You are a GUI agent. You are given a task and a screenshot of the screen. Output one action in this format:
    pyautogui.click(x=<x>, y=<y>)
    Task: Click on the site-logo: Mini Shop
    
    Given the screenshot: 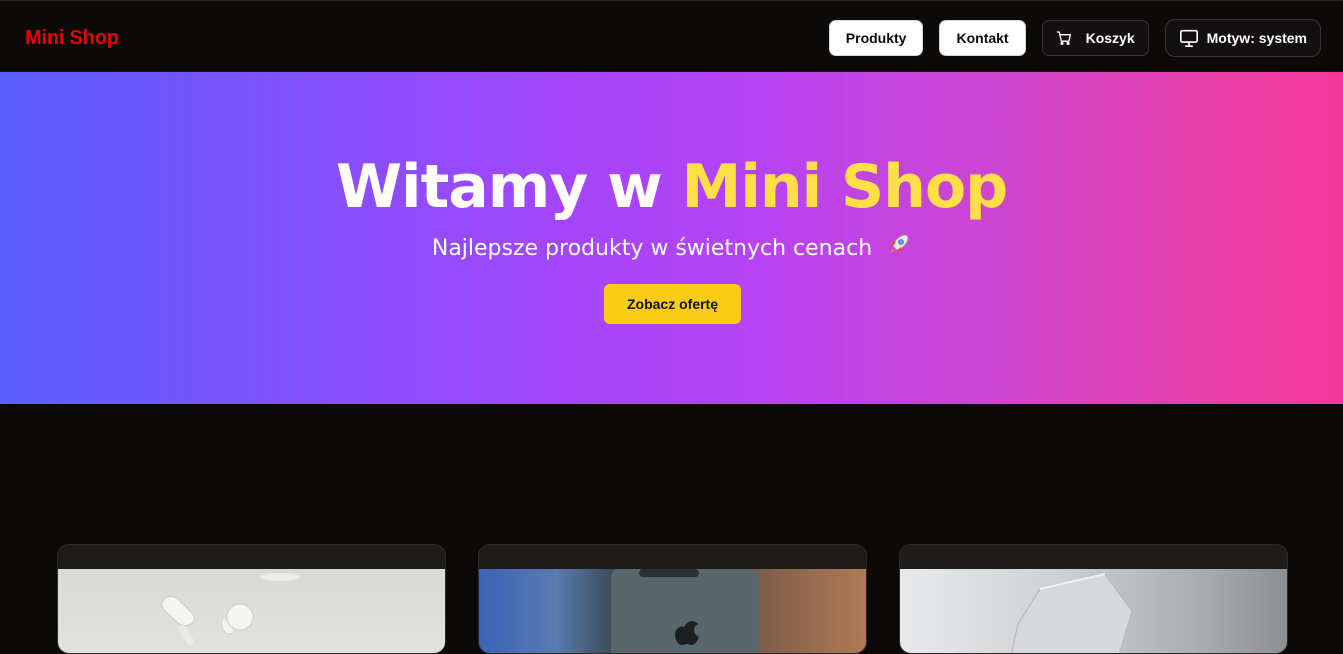 What is the action you would take?
    pyautogui.click(x=72, y=38)
    